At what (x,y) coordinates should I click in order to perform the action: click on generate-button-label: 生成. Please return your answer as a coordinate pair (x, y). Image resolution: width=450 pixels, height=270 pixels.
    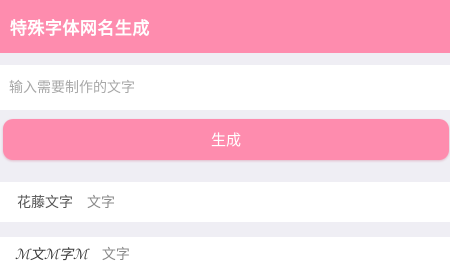
    Looking at the image, I should click on (225, 140).